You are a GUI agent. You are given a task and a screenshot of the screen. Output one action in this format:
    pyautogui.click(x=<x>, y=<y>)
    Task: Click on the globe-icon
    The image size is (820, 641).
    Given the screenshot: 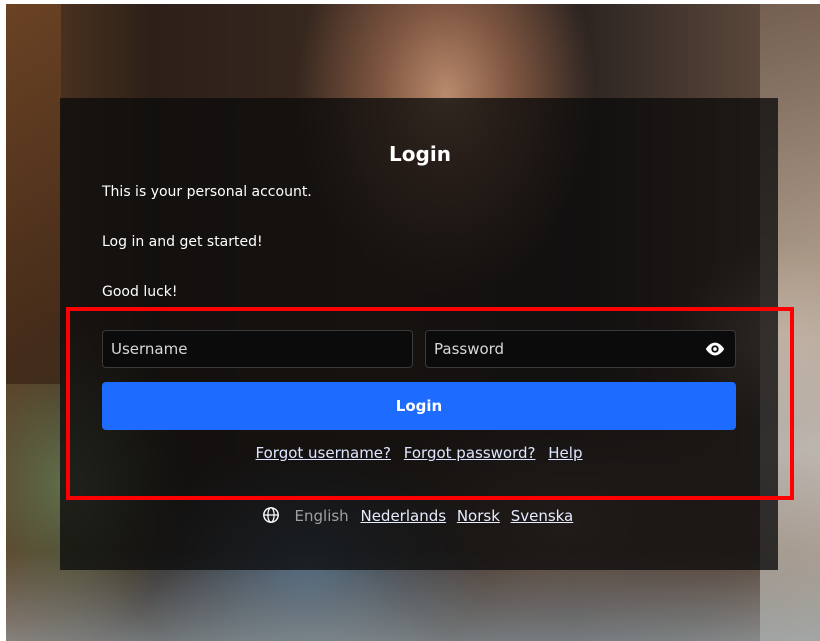 What is the action you would take?
    pyautogui.click(x=270, y=515)
    